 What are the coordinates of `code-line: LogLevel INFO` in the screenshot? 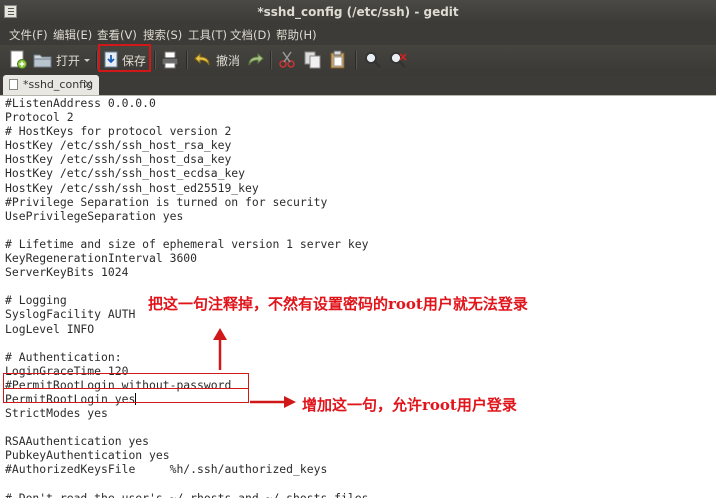 It's located at (186, 329).